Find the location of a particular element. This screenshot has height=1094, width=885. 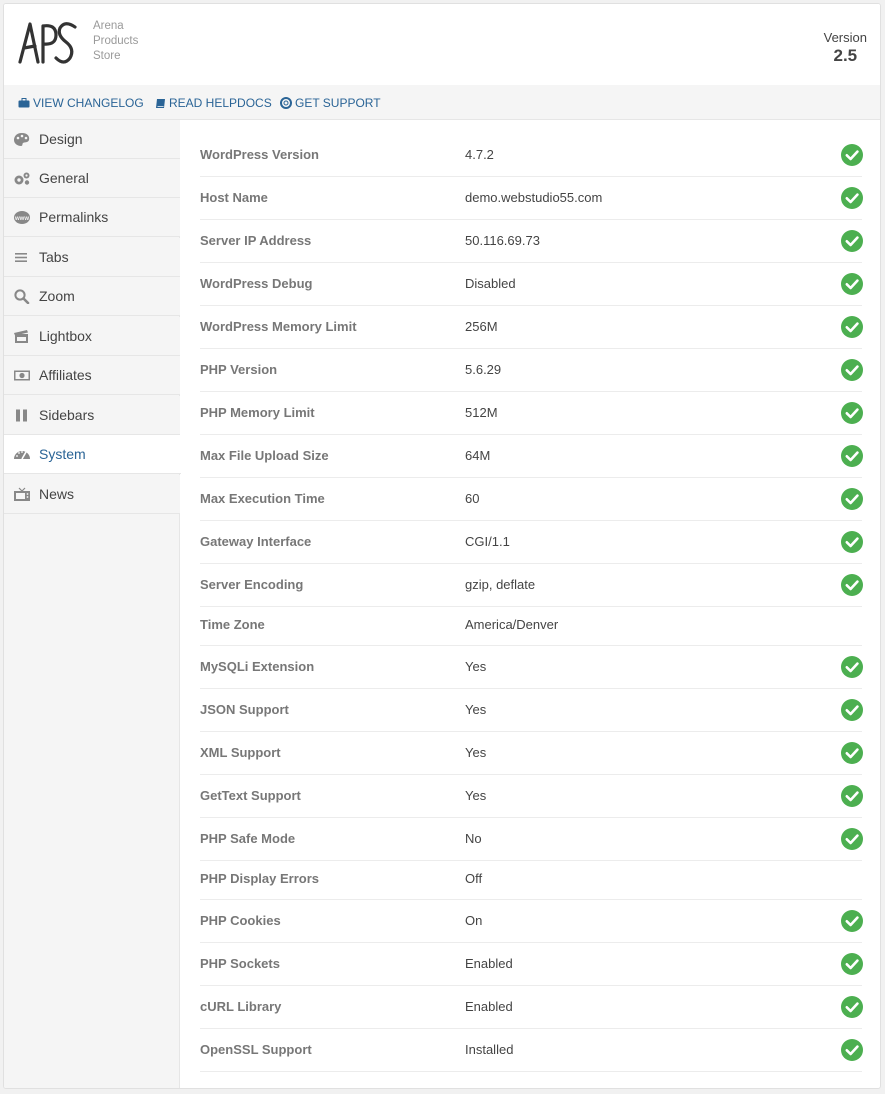

table-row: MySQLi Extension Yes is located at coordinates (531, 667).